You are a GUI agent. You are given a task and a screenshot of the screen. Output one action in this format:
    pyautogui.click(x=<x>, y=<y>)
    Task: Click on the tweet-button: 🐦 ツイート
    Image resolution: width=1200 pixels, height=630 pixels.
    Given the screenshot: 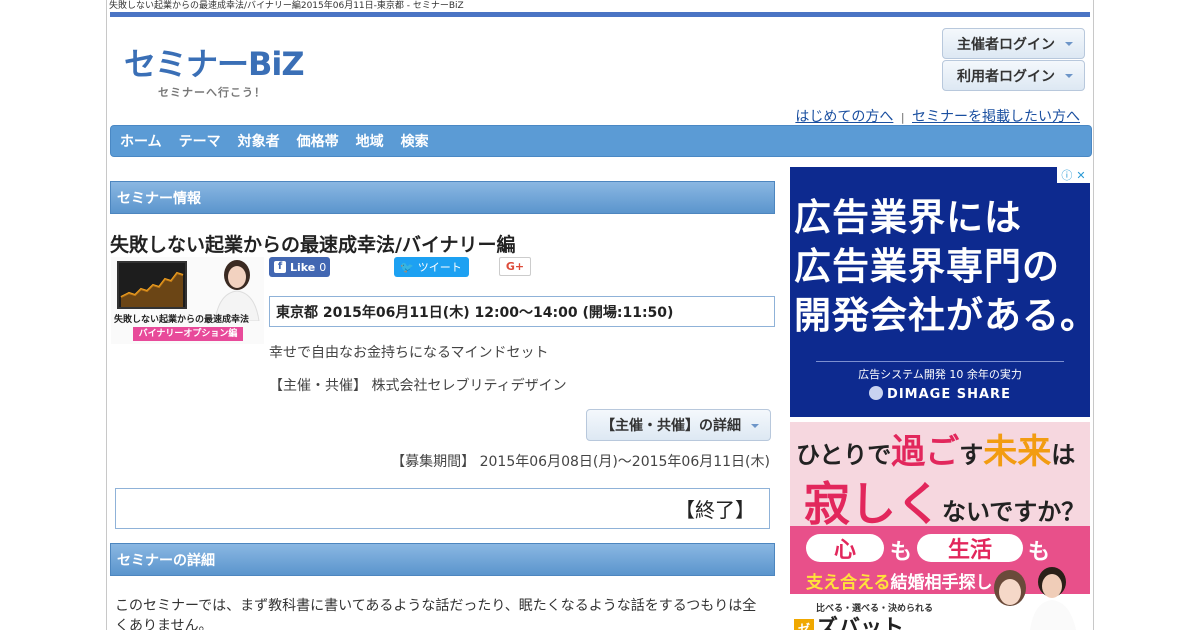 What is the action you would take?
    pyautogui.click(x=431, y=267)
    